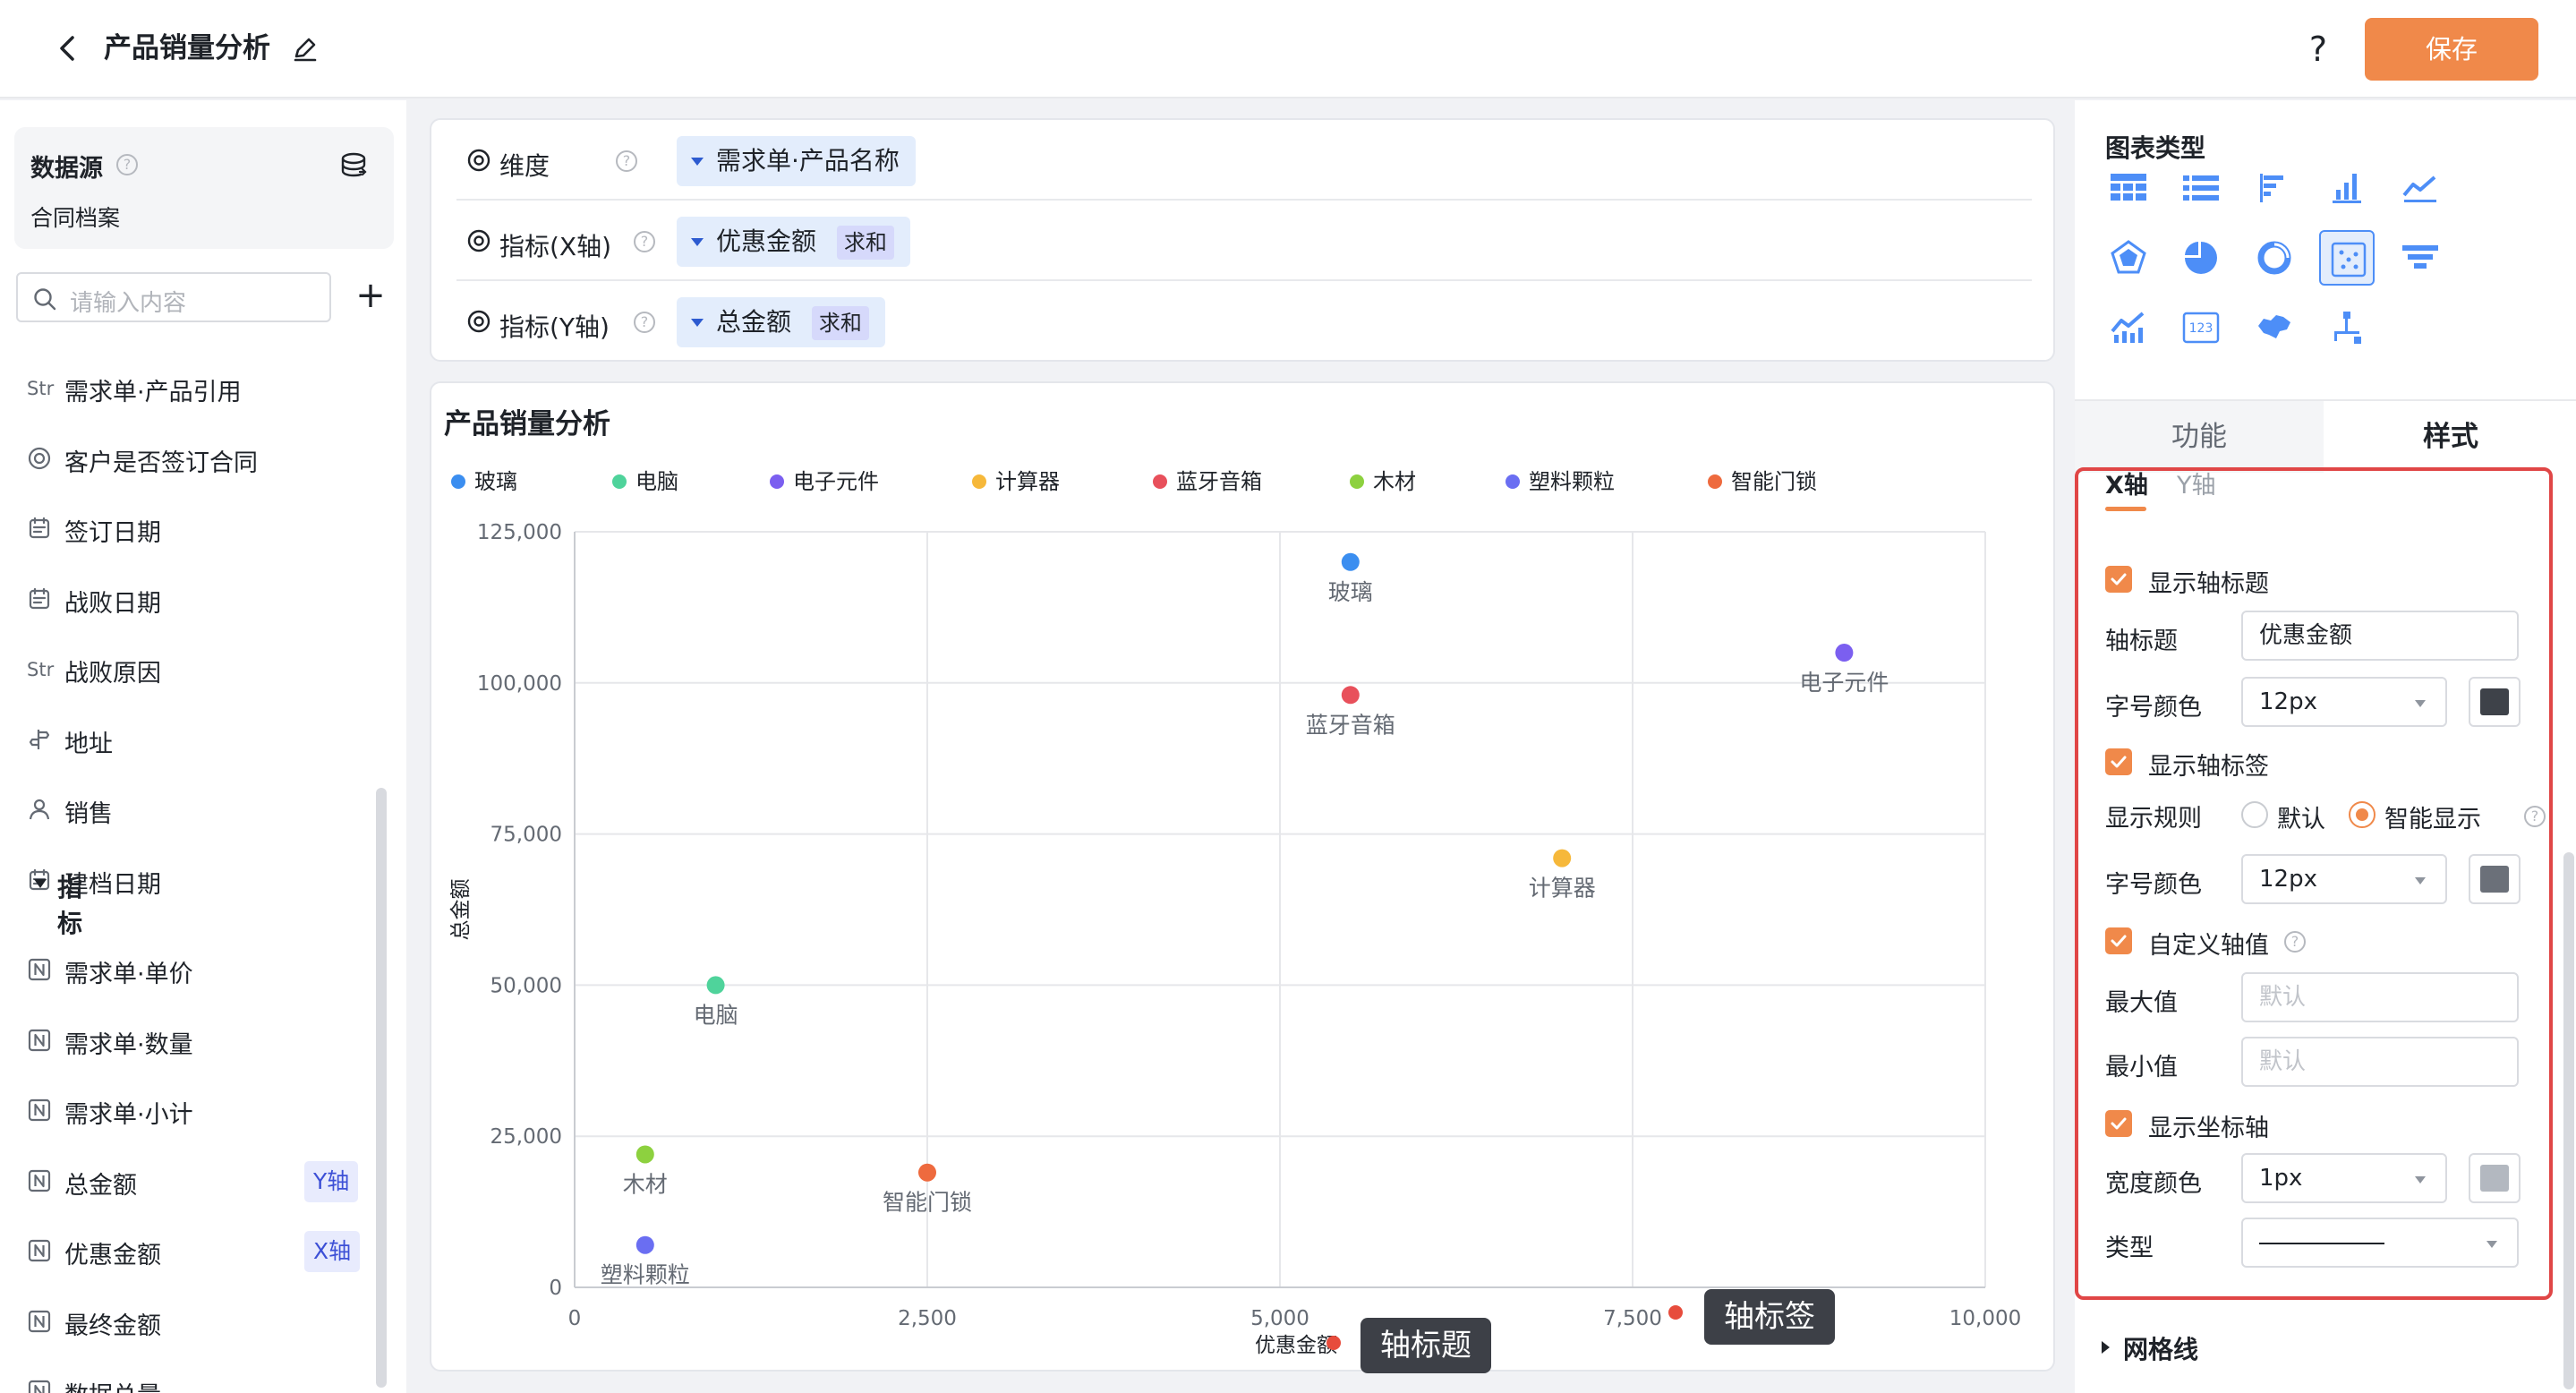  What do you see at coordinates (1426, 1345) in the screenshot?
I see `axis-title-tooltip: 轴标题` at bounding box center [1426, 1345].